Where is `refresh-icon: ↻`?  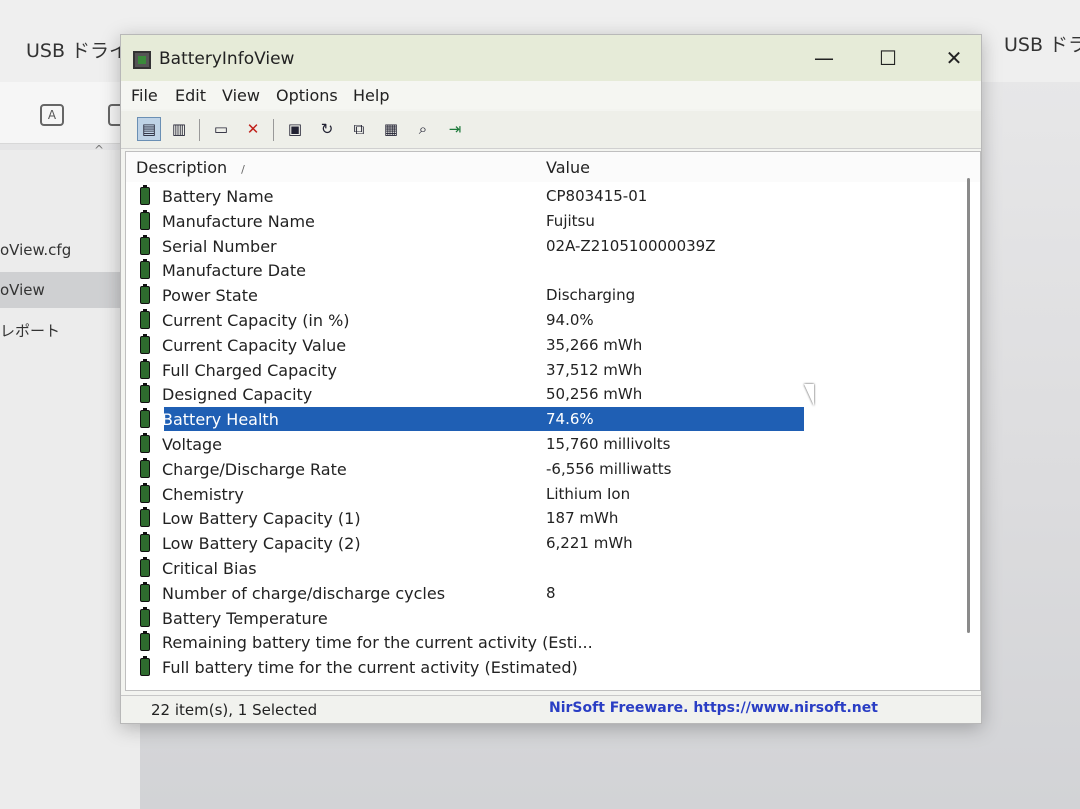 refresh-icon: ↻ is located at coordinates (327, 129).